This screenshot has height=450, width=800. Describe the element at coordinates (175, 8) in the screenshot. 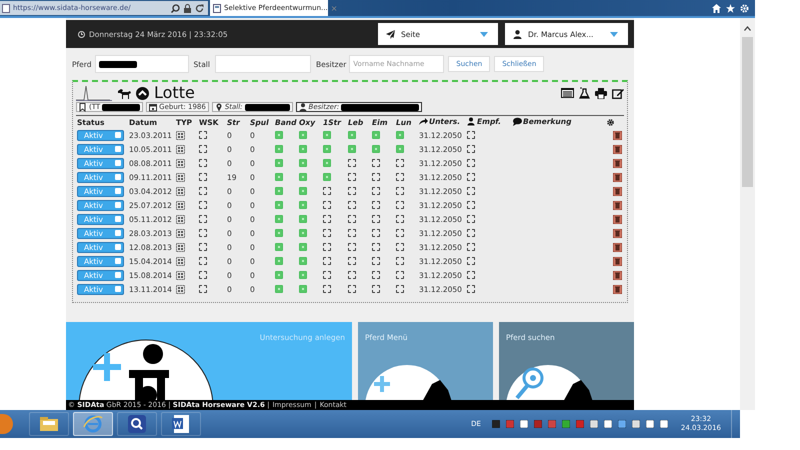

I see `search-icon` at that location.